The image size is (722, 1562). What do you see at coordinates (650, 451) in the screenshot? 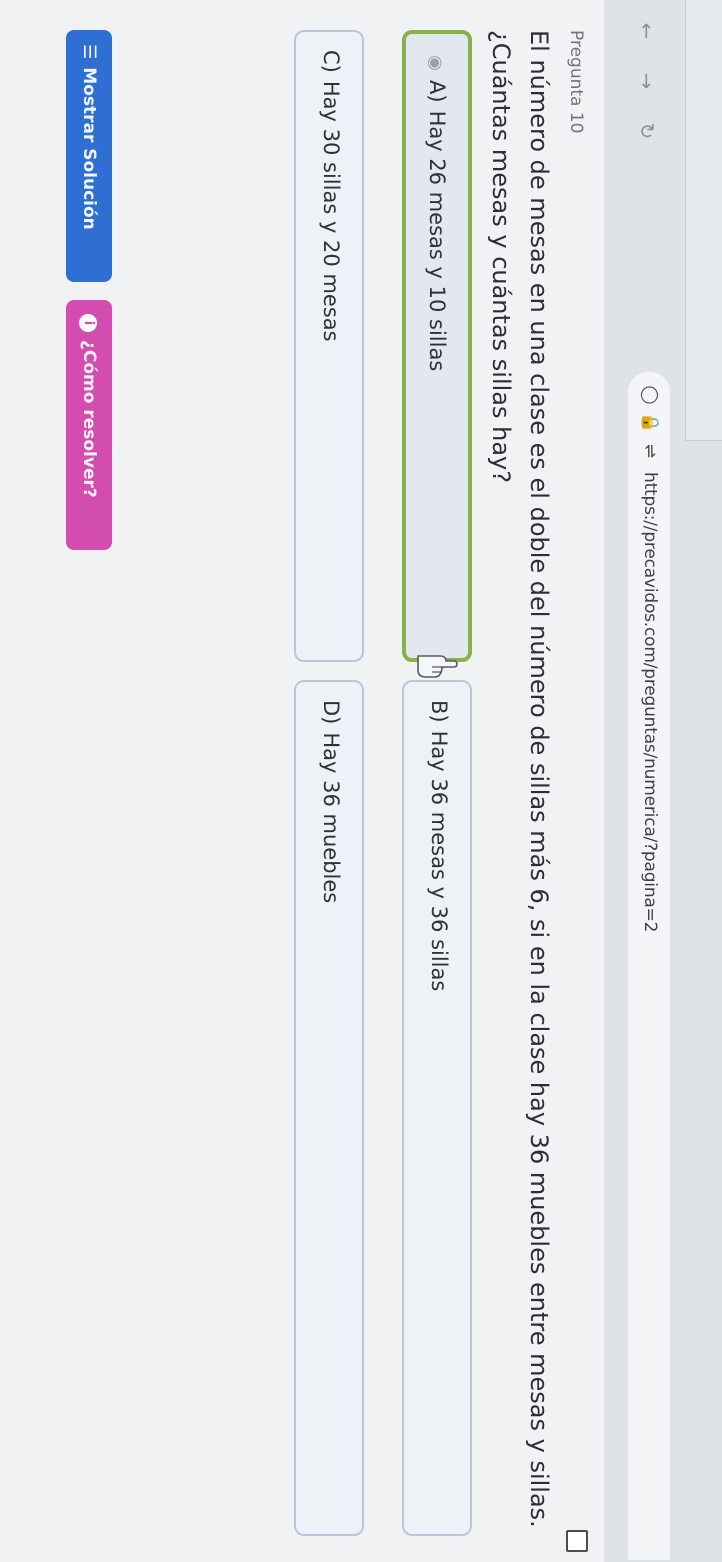
I see `site-settings-icon: ⇌` at bounding box center [650, 451].